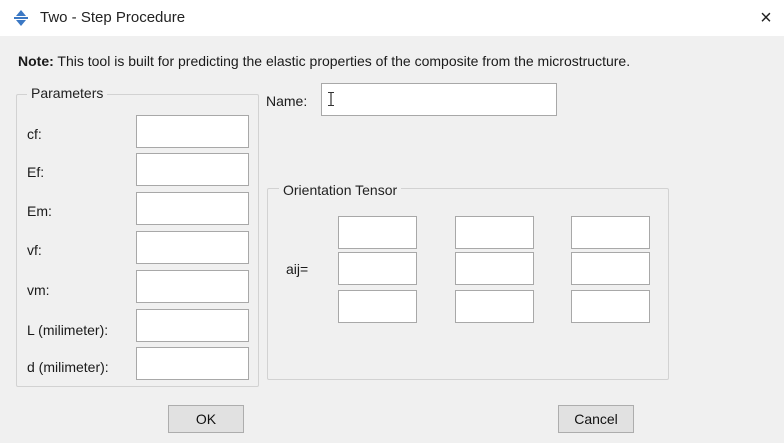 This screenshot has height=443, width=784. Describe the element at coordinates (68, 330) in the screenshot. I see `param-label-l: L (milimeter):` at that location.